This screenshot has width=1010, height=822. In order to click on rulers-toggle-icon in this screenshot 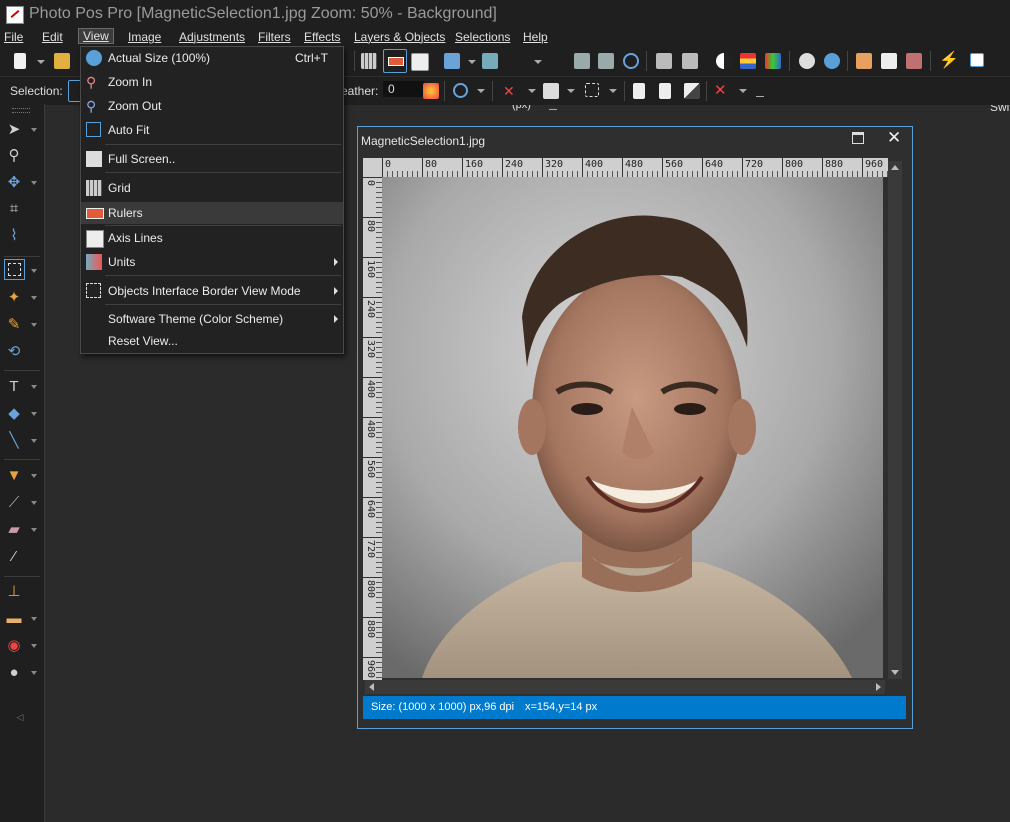, I will do `click(395, 61)`.